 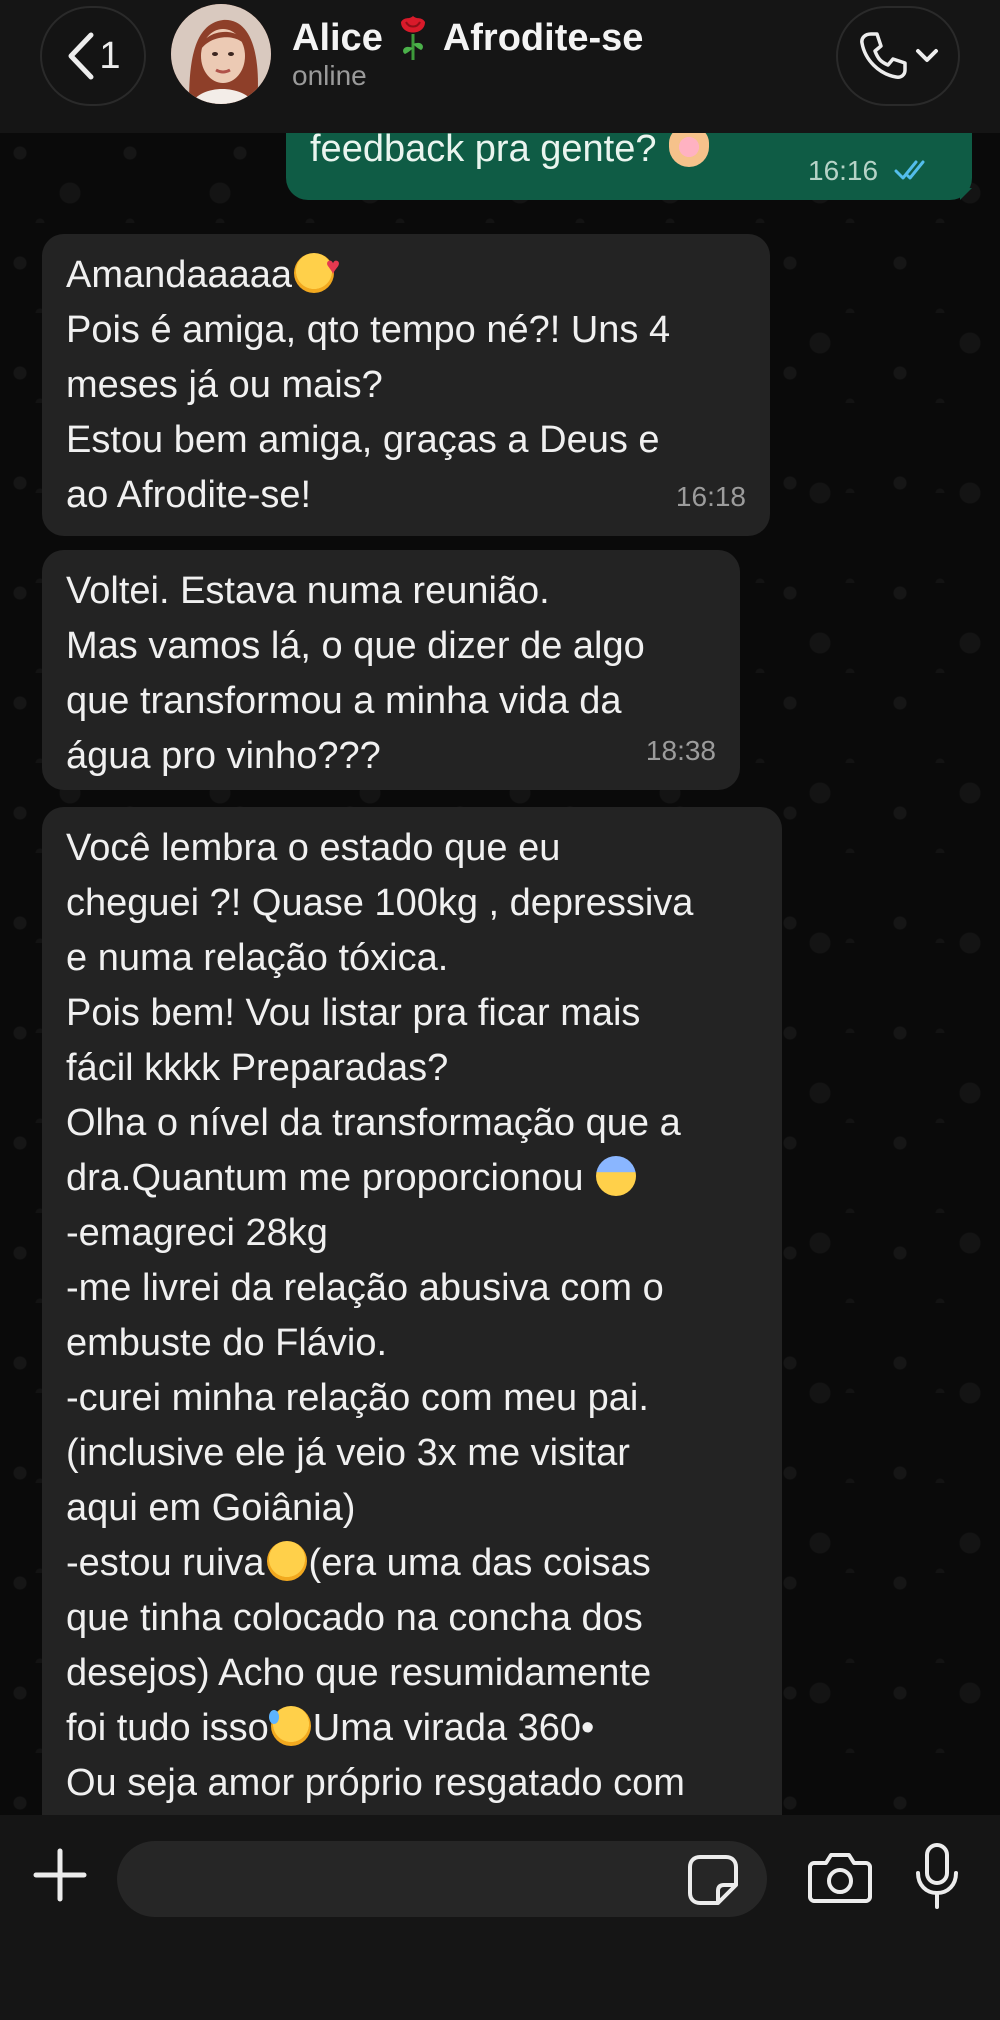 What do you see at coordinates (308, 591) in the screenshot?
I see `message-line: Voltei. Estava numa reunião.` at bounding box center [308, 591].